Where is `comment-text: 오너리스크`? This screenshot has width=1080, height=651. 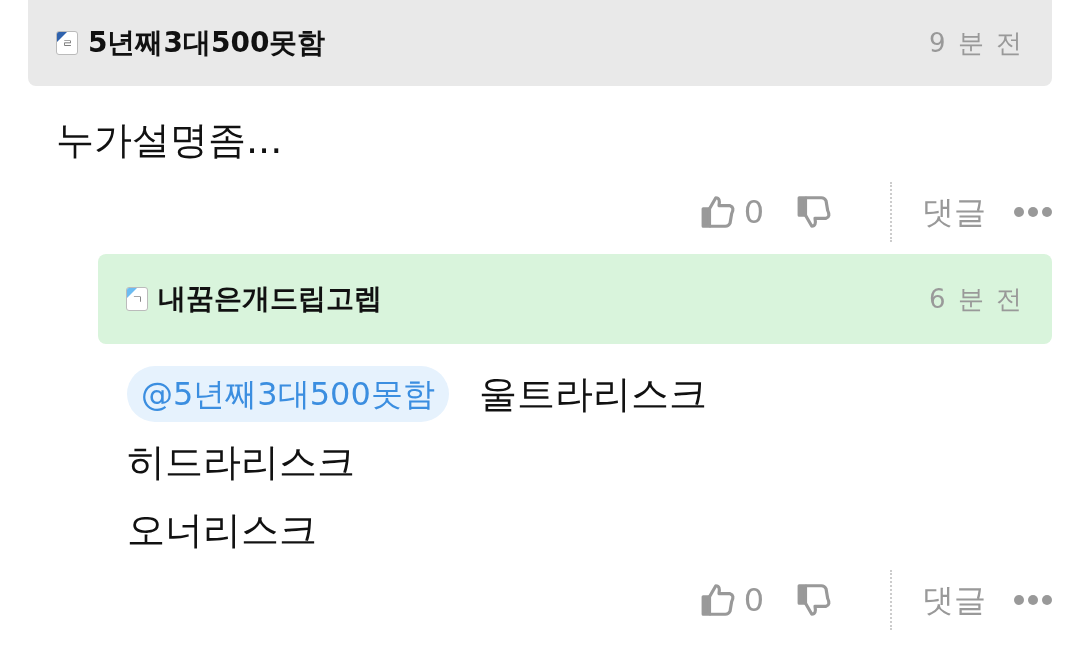 comment-text: 오너리스크 is located at coordinates (222, 530).